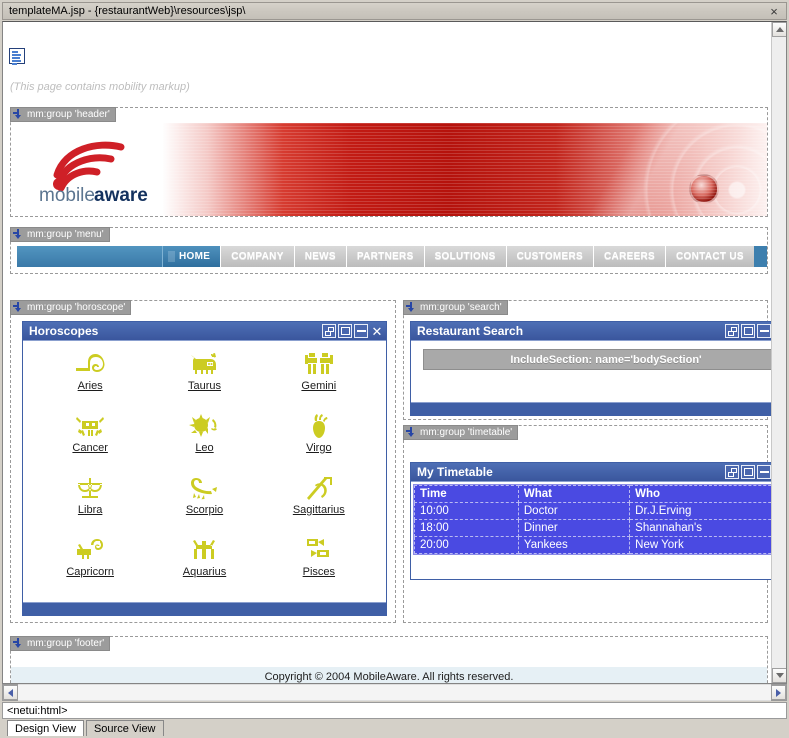  What do you see at coordinates (71, 307) in the screenshot?
I see `mm-group-horoscope-tag: mm:group 'horoscope'` at bounding box center [71, 307].